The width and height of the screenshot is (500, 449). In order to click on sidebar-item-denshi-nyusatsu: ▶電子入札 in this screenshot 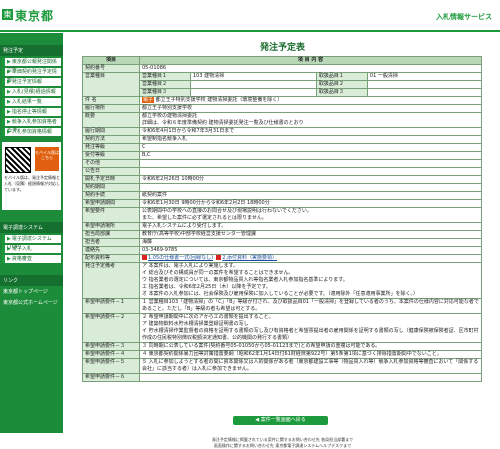, I will do `click(31, 249)`.